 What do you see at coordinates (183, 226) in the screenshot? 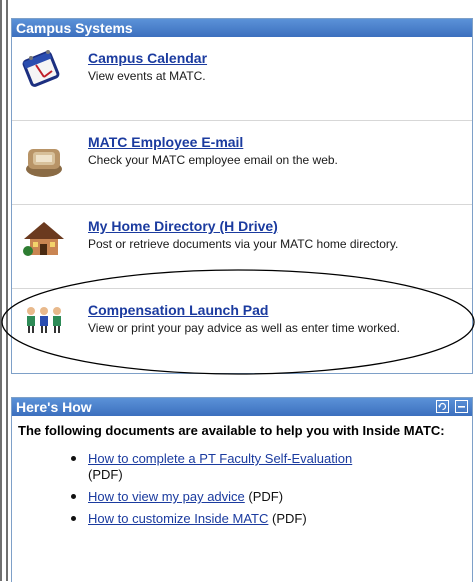
I see `home-directory-link: My Home Directory (H Drive)` at bounding box center [183, 226].